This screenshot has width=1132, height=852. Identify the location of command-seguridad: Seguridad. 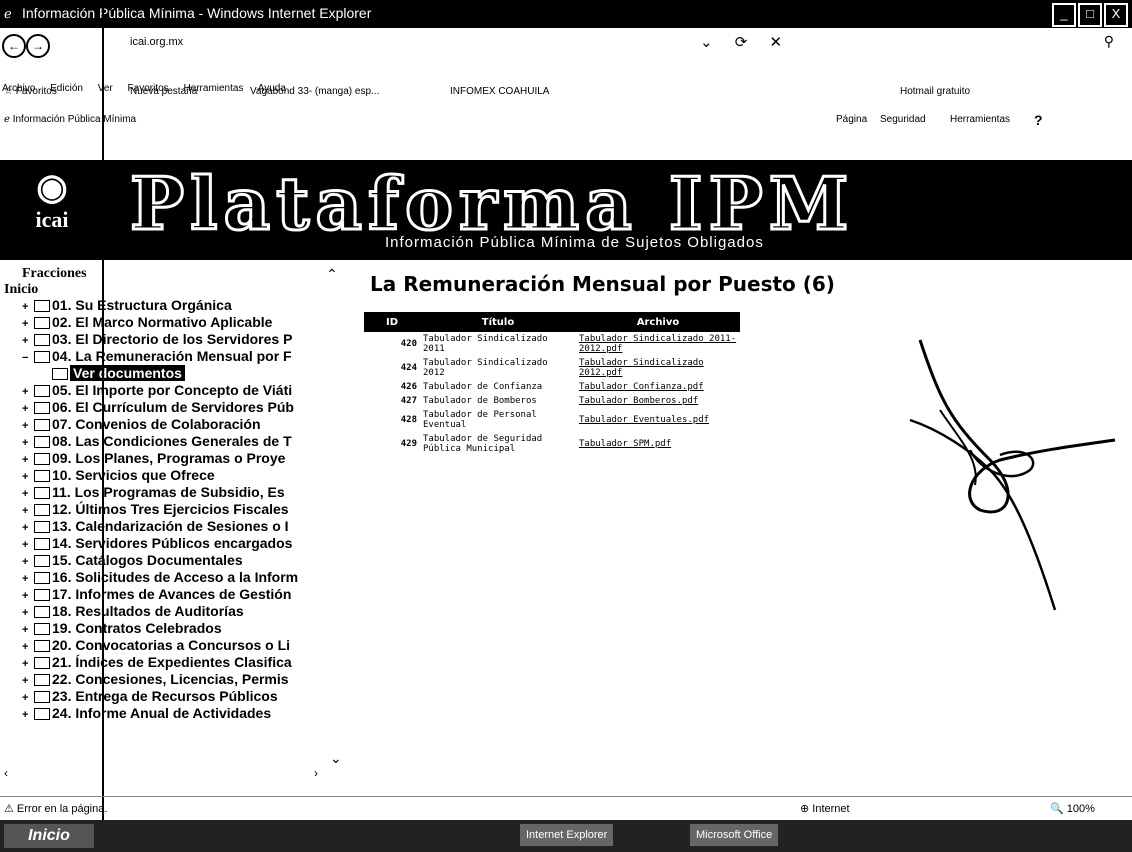
(903, 119).